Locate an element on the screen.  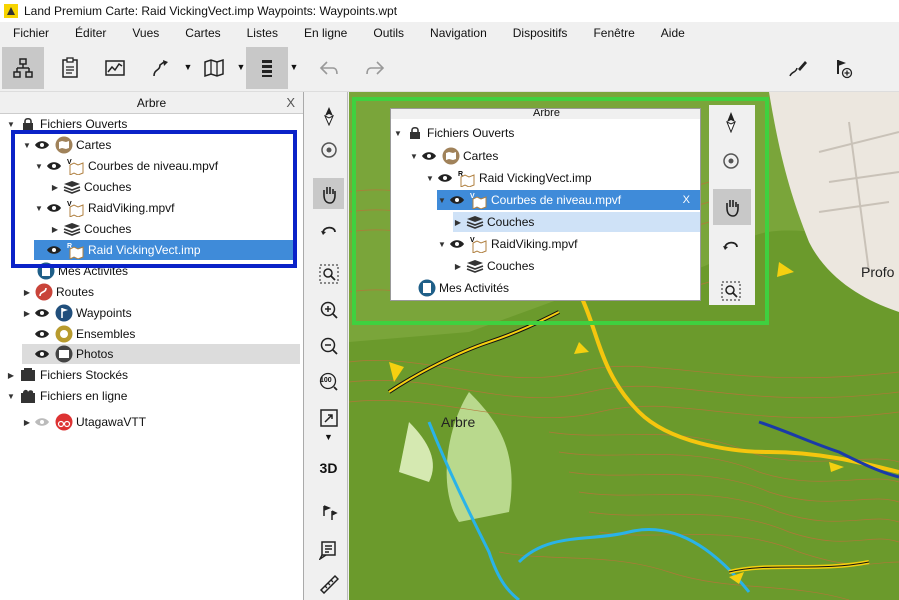
add-waypoint-icon is located at coordinates (845, 69).